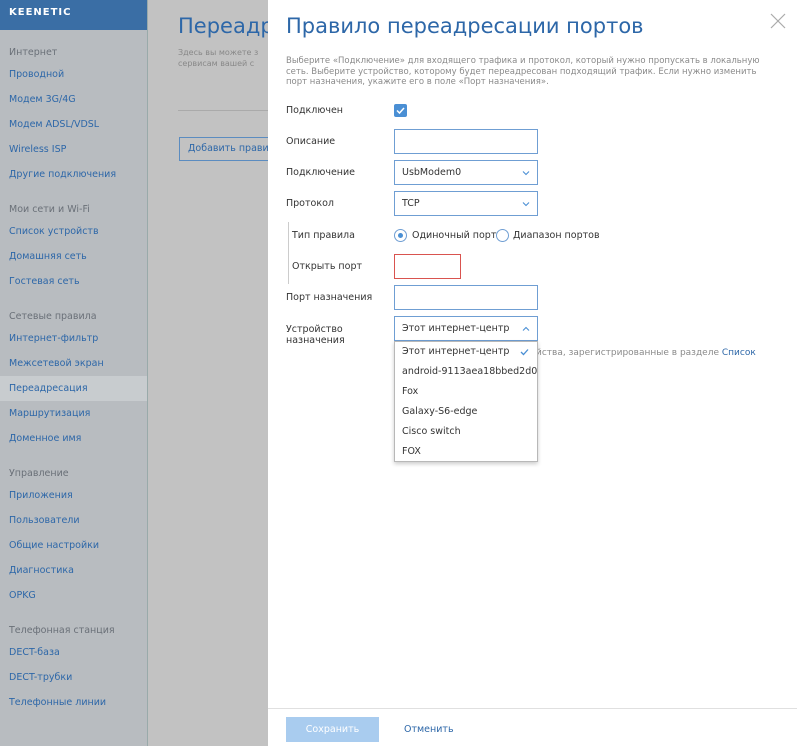  I want to click on enabled-checkbox, so click(400, 110).